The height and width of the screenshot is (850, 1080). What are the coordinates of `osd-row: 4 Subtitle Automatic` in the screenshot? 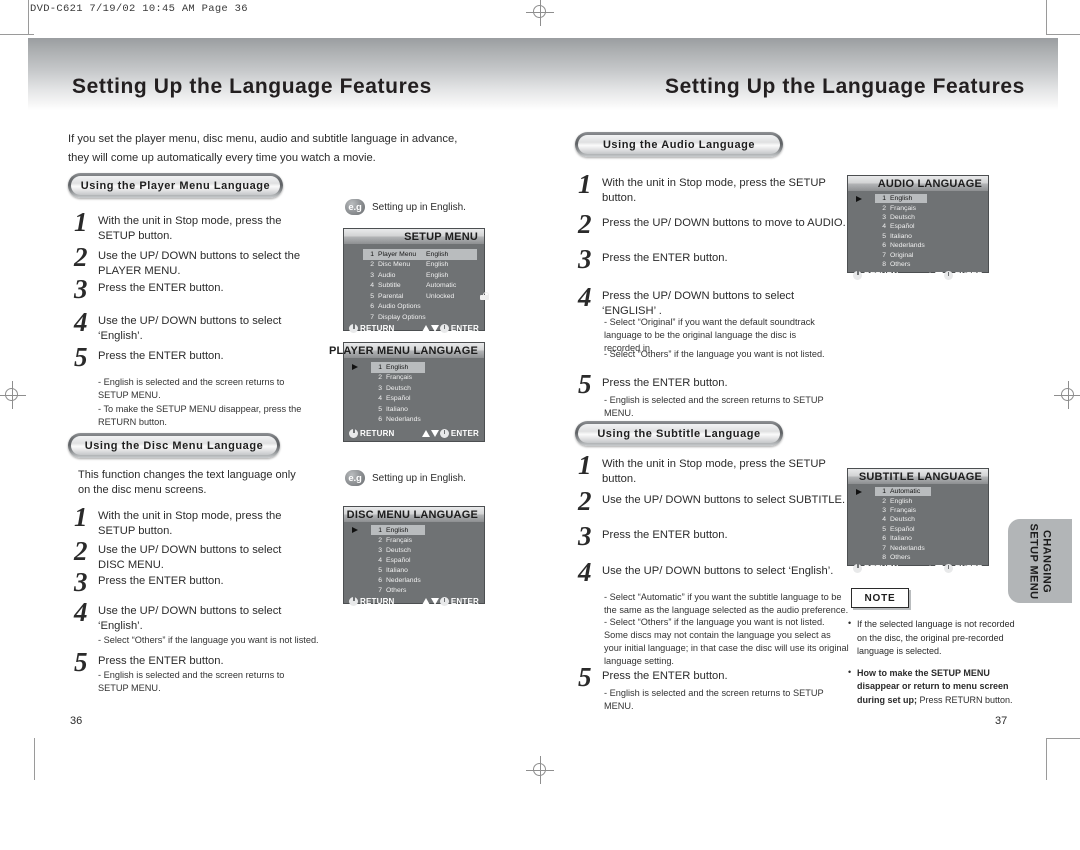 It's located at (414, 286).